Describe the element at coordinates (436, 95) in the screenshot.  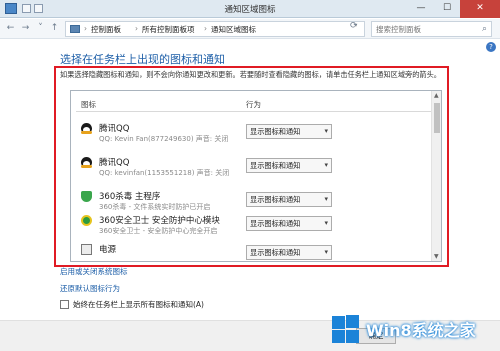
I see `scroll-up-icon: ▲` at that location.